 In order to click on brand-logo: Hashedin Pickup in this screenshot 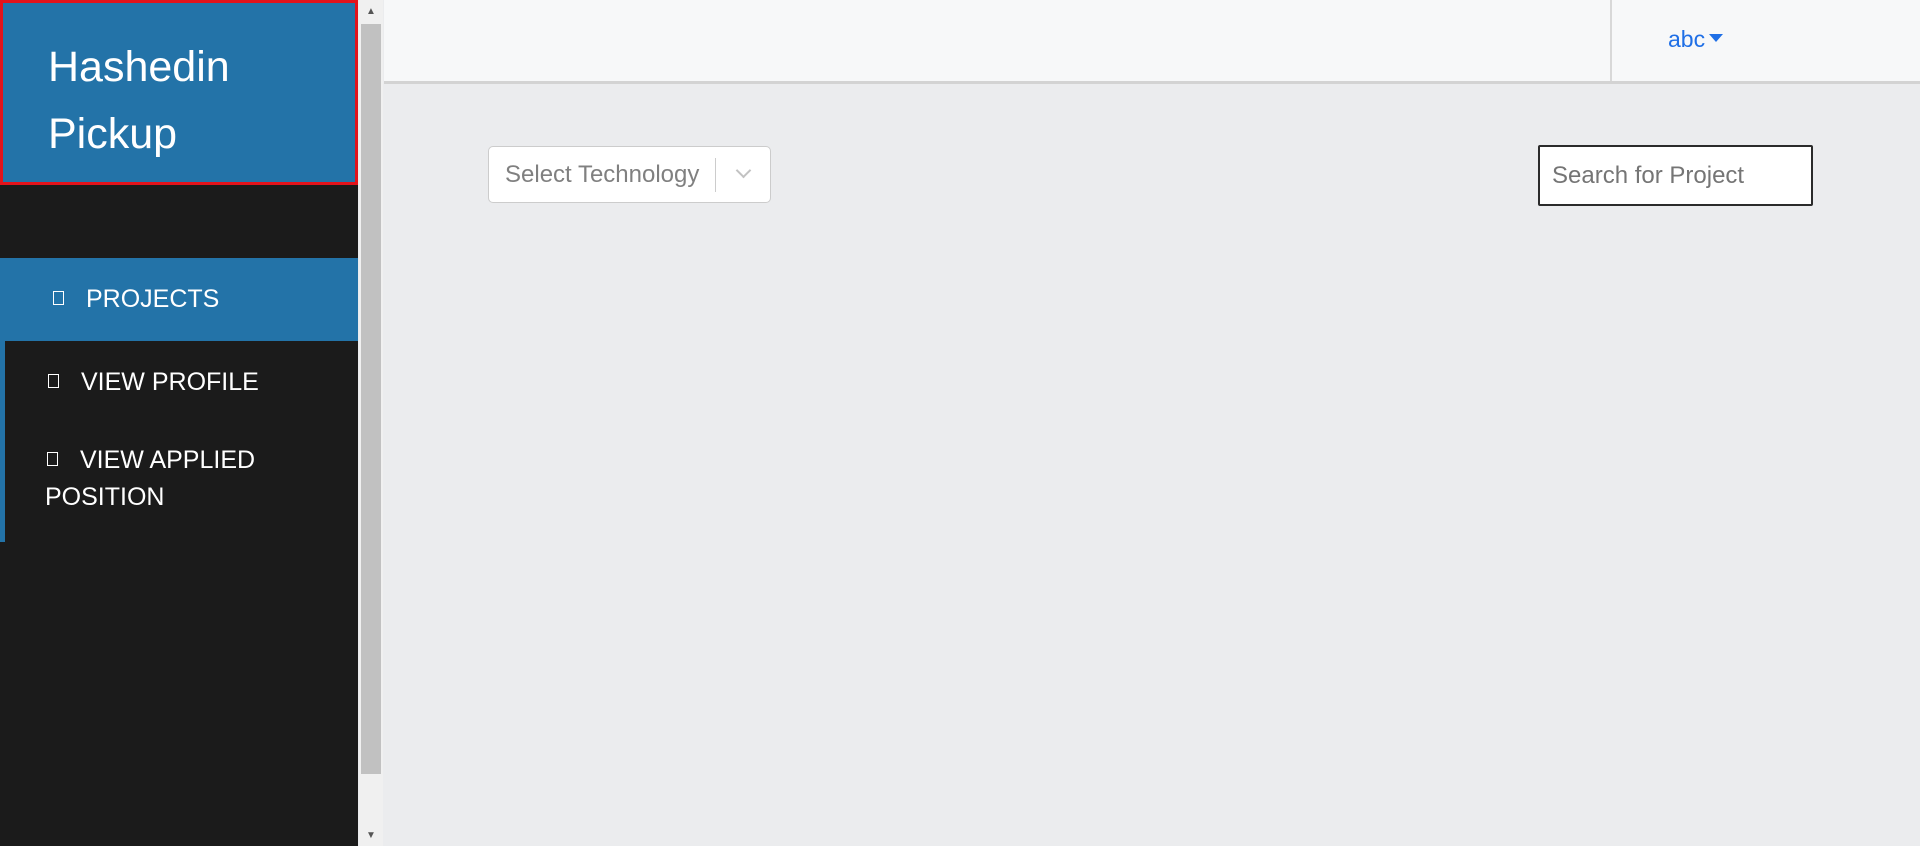, I will do `click(179, 92)`.